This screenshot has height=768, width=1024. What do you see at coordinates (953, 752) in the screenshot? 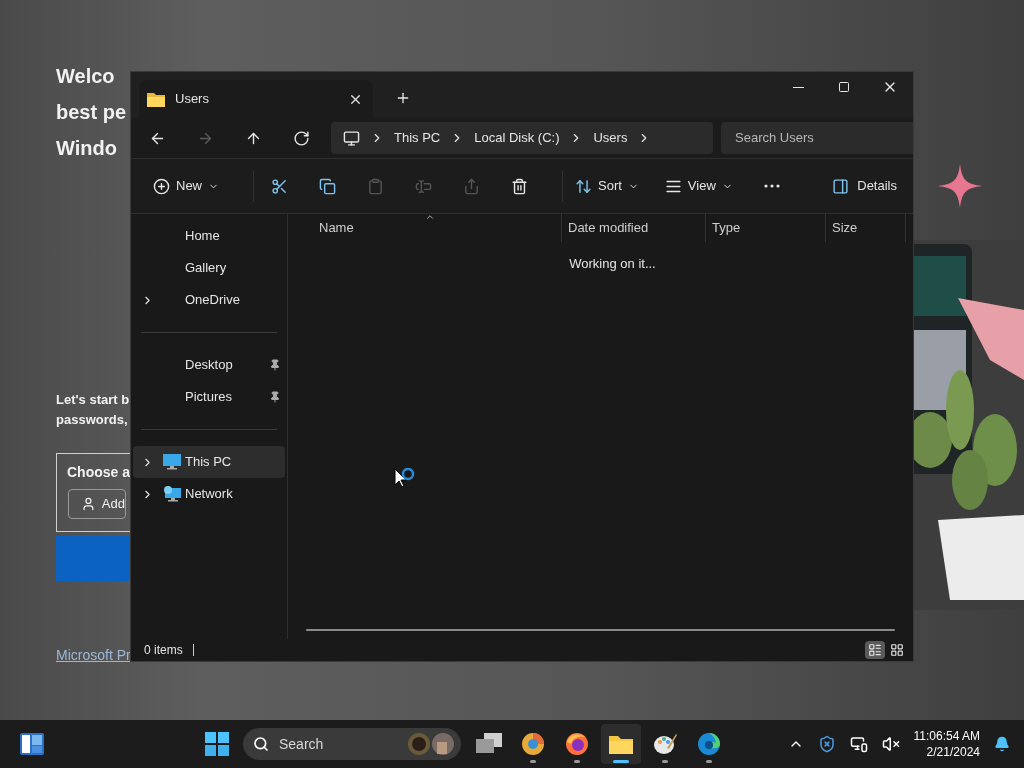
I see `clock-date: 2/21/2024` at bounding box center [953, 752].